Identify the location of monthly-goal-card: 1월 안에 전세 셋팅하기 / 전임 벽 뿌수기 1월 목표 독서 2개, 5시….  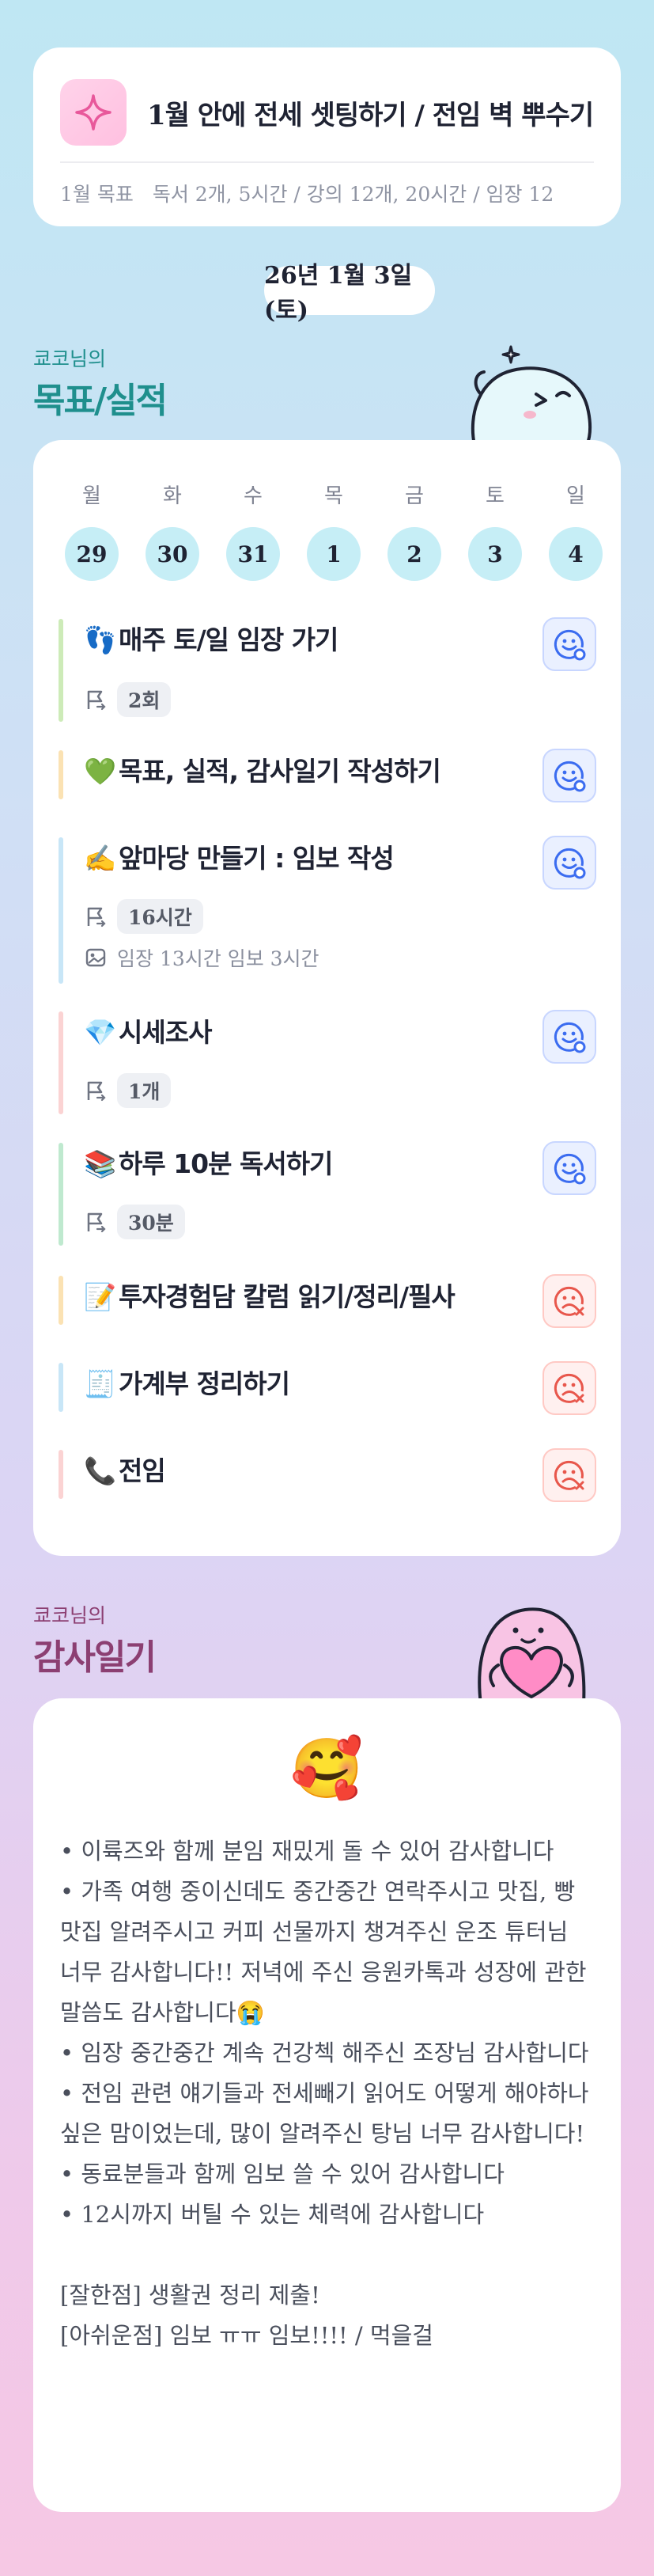
(327, 136).